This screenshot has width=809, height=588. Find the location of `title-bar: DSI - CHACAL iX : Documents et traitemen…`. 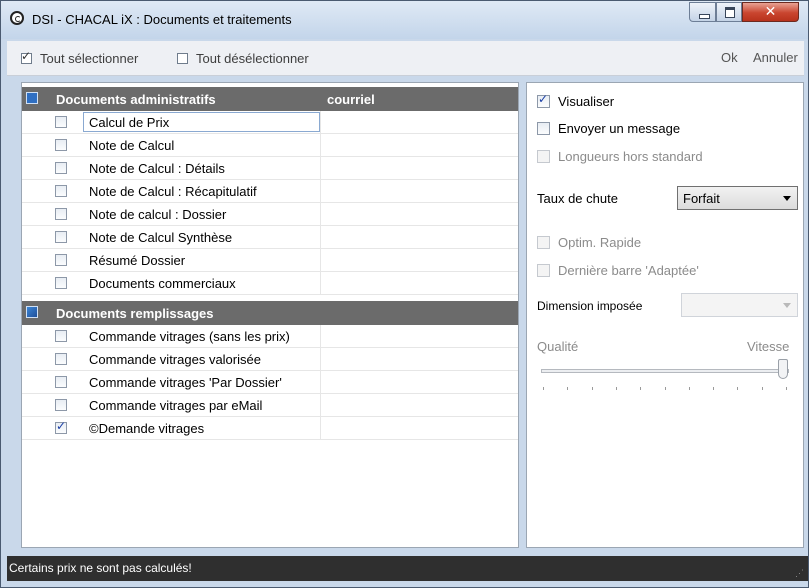

title-bar: DSI - CHACAL iX : Documents et traitemen… is located at coordinates (404, 20).